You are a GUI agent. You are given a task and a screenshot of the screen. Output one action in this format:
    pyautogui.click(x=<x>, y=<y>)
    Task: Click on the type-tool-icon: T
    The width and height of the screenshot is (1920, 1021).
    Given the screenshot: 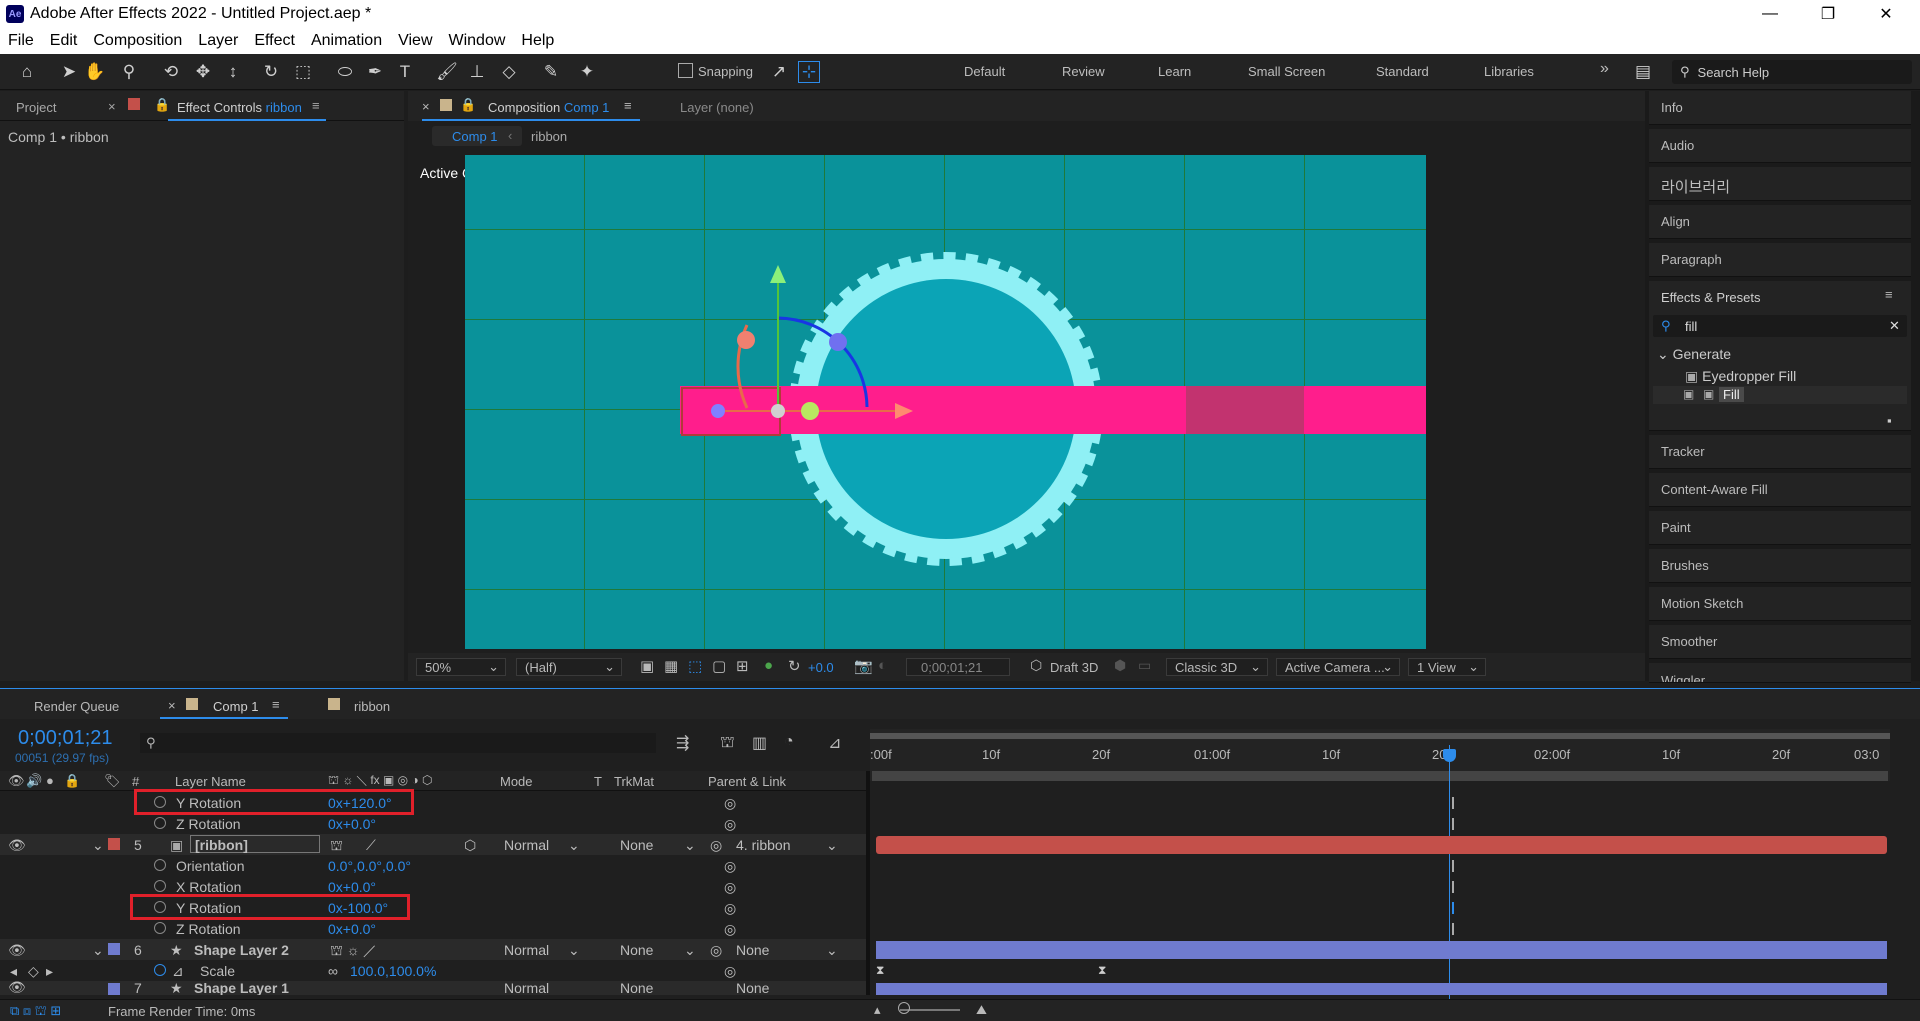 What is the action you would take?
    pyautogui.click(x=405, y=72)
    